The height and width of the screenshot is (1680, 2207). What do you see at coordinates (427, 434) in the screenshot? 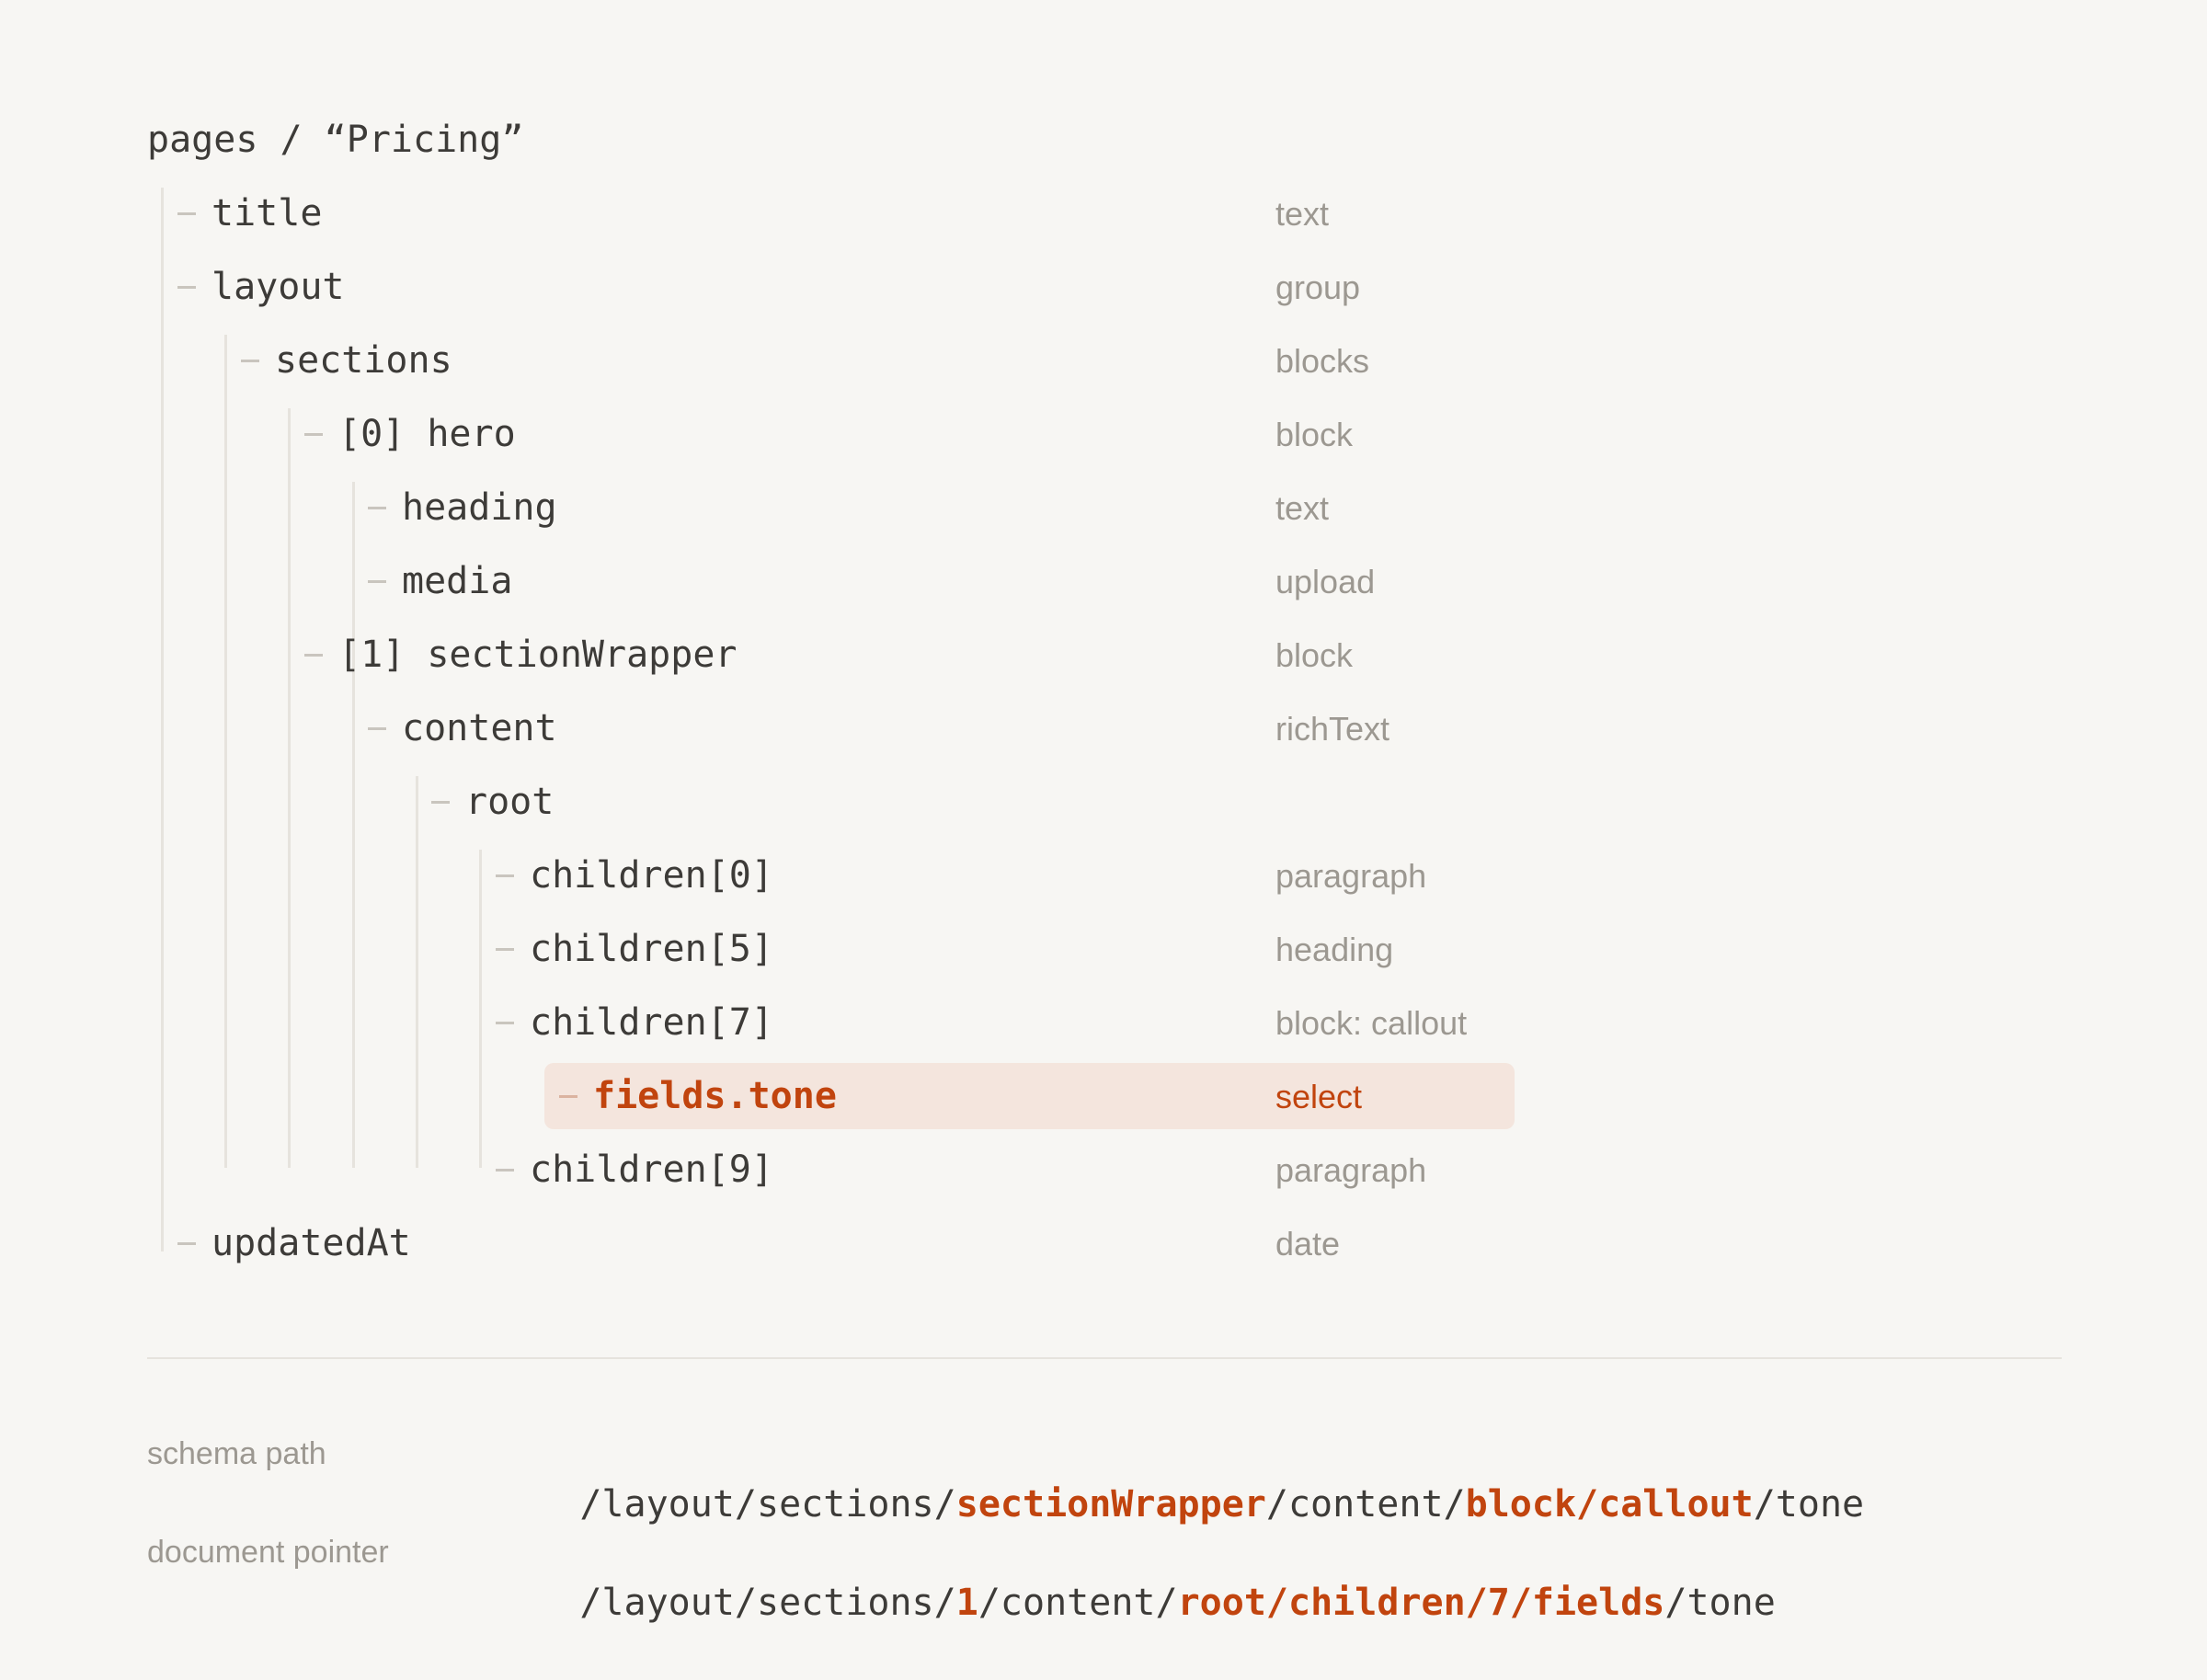
I see `node-label: [0] hero` at bounding box center [427, 434].